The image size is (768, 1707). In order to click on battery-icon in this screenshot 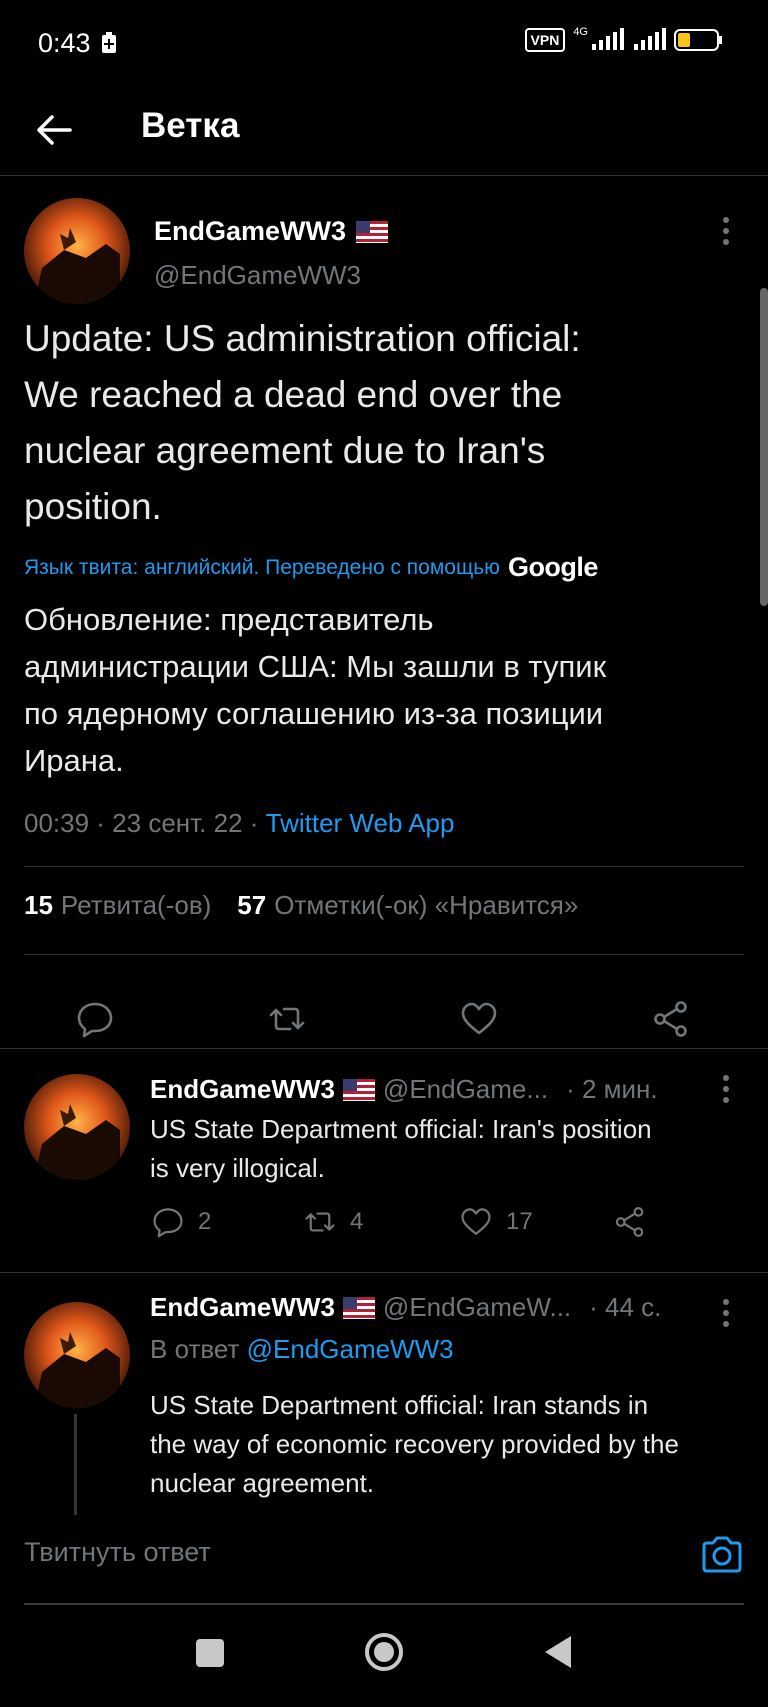, I will do `click(698, 40)`.